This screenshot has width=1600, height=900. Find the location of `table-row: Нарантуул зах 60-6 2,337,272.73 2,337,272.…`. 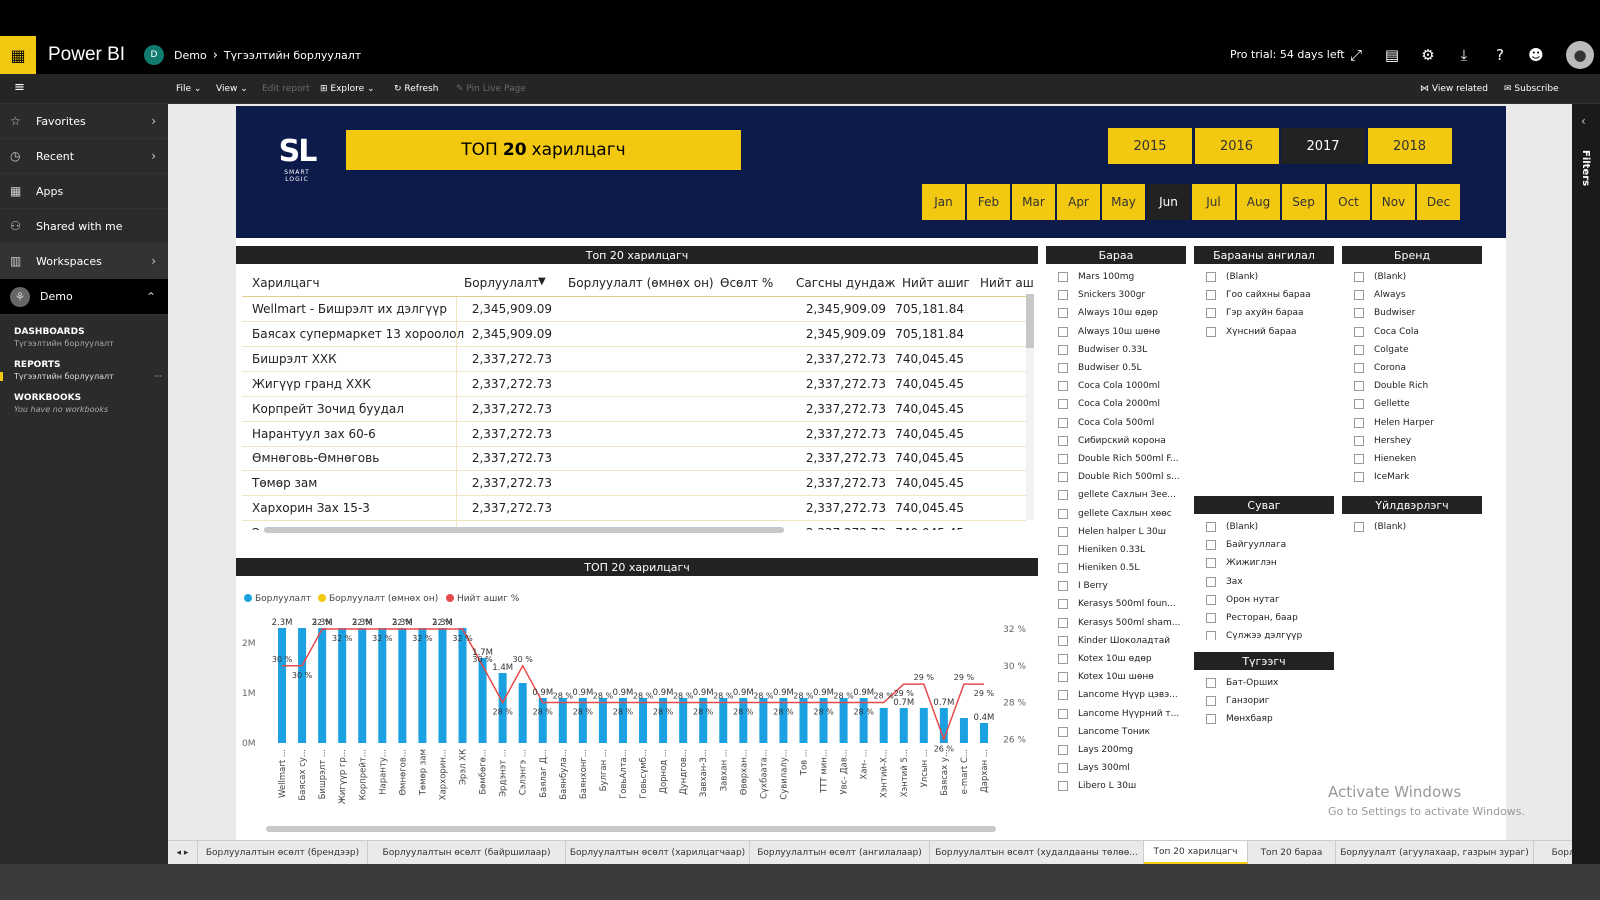

table-row: Нарантуул зах 60-6 2,337,272.73 2,337,272.… is located at coordinates (634, 434).